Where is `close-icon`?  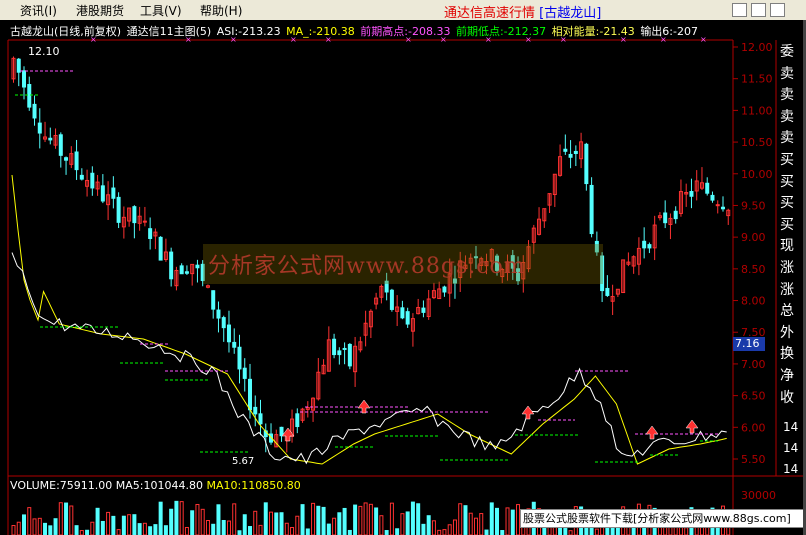 close-icon is located at coordinates (777, 10).